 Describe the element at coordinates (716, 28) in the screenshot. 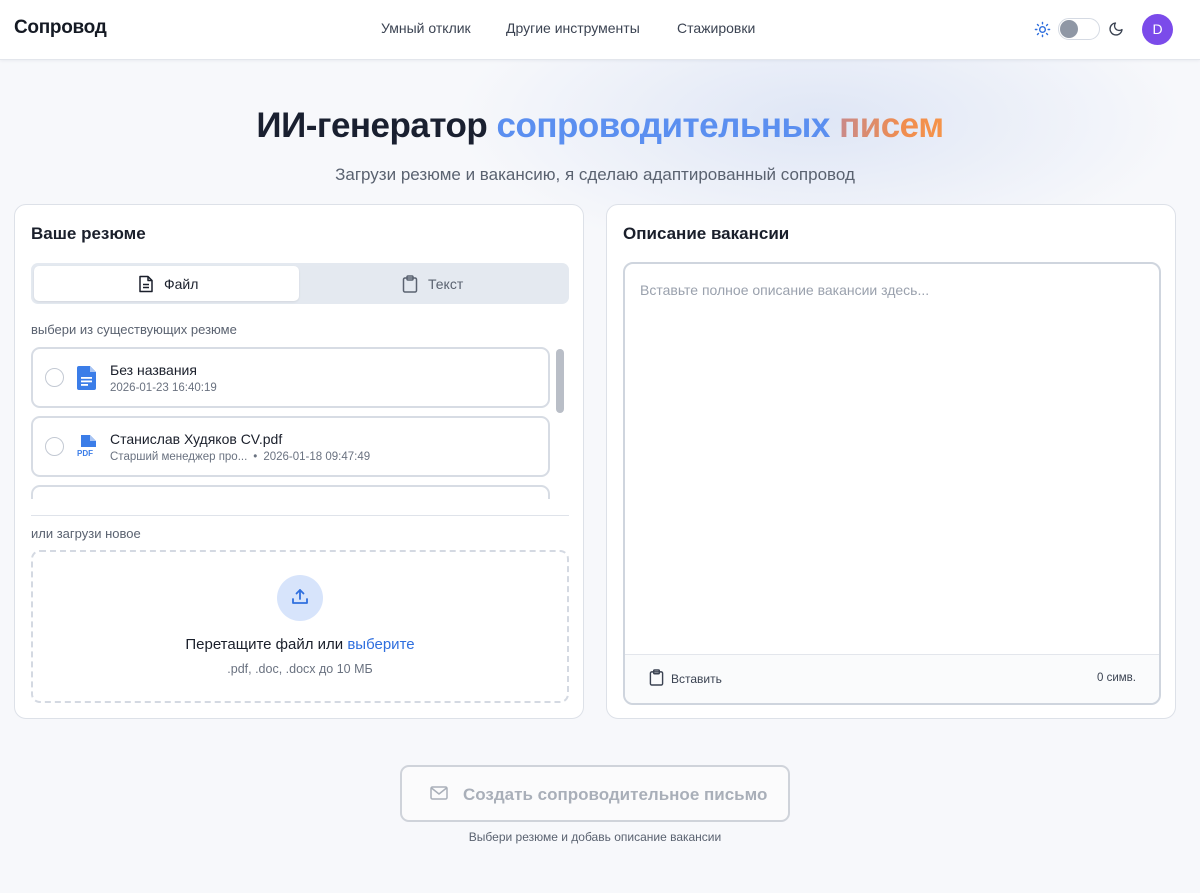

I see `nav-internships: Стажировки` at that location.